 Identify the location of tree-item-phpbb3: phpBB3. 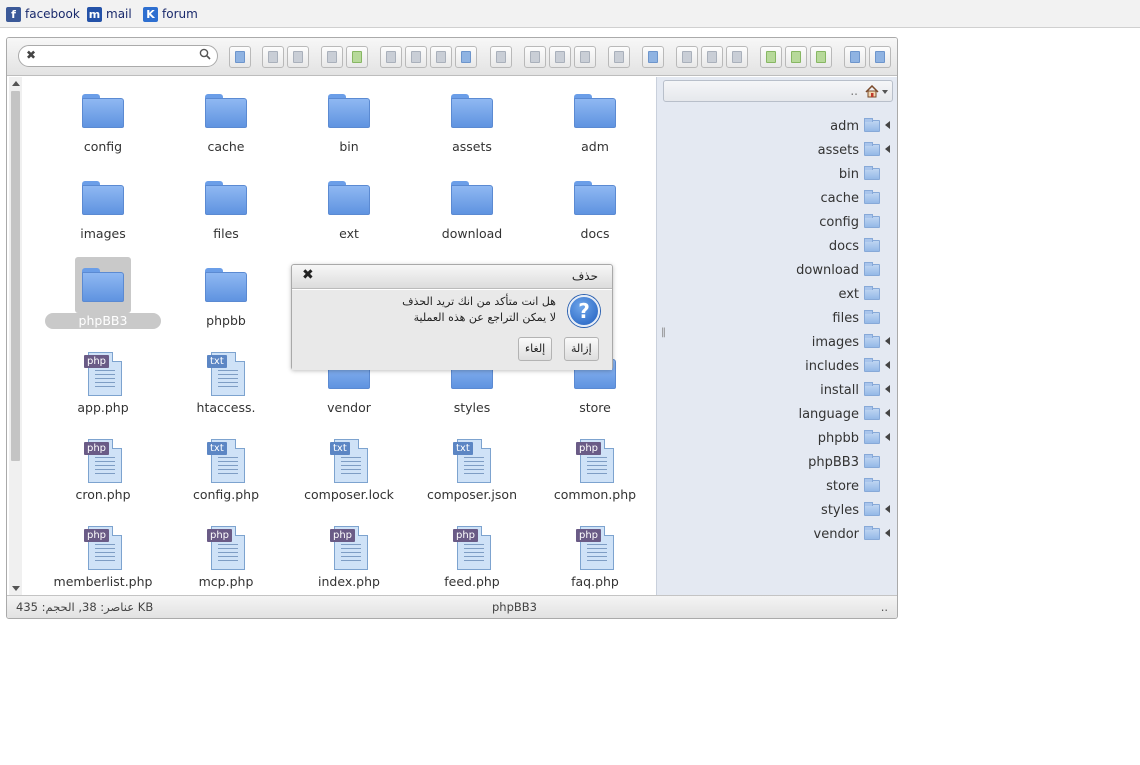
(844, 462).